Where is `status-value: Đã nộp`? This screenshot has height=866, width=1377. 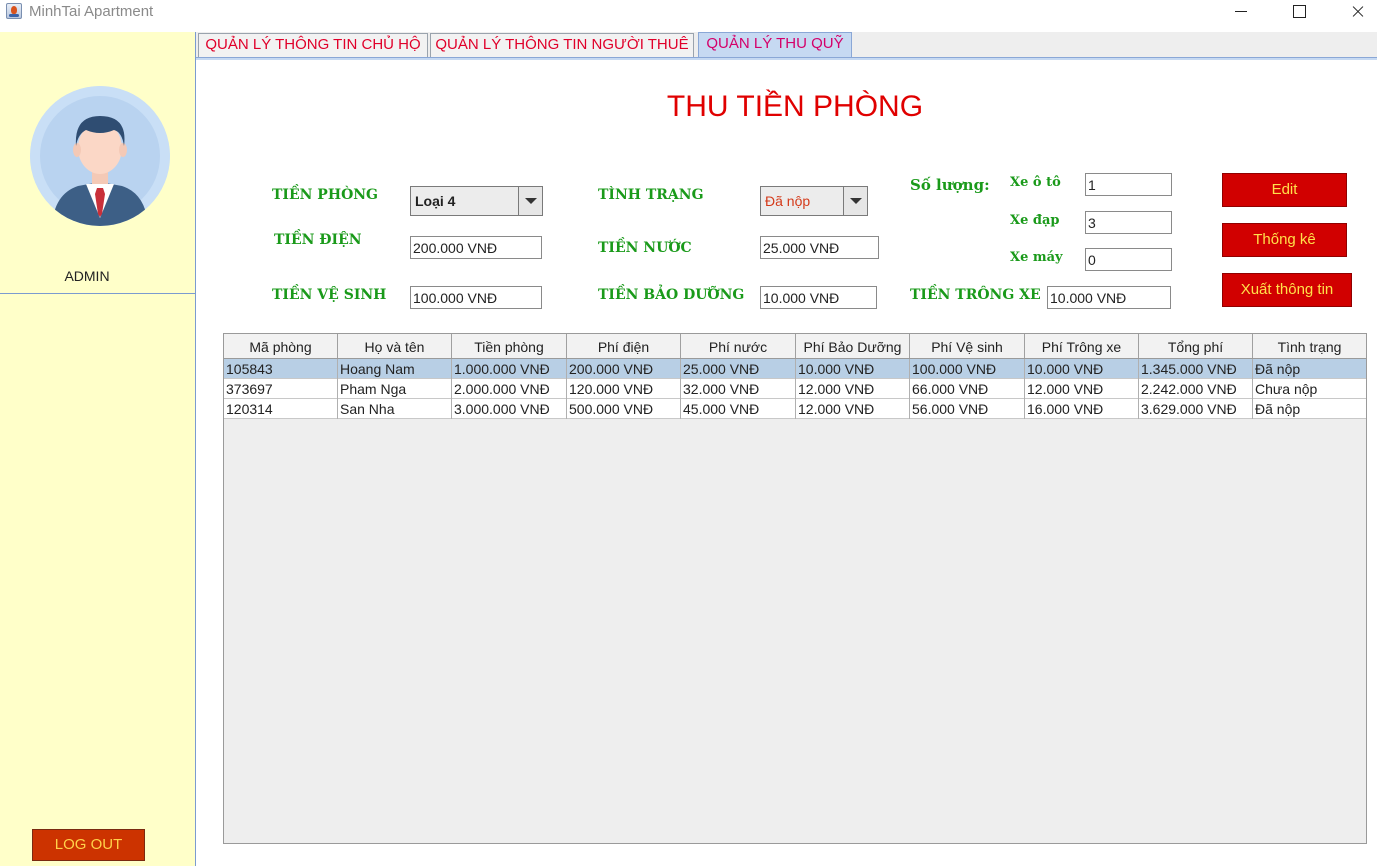 status-value: Đã nộp is located at coordinates (788, 201).